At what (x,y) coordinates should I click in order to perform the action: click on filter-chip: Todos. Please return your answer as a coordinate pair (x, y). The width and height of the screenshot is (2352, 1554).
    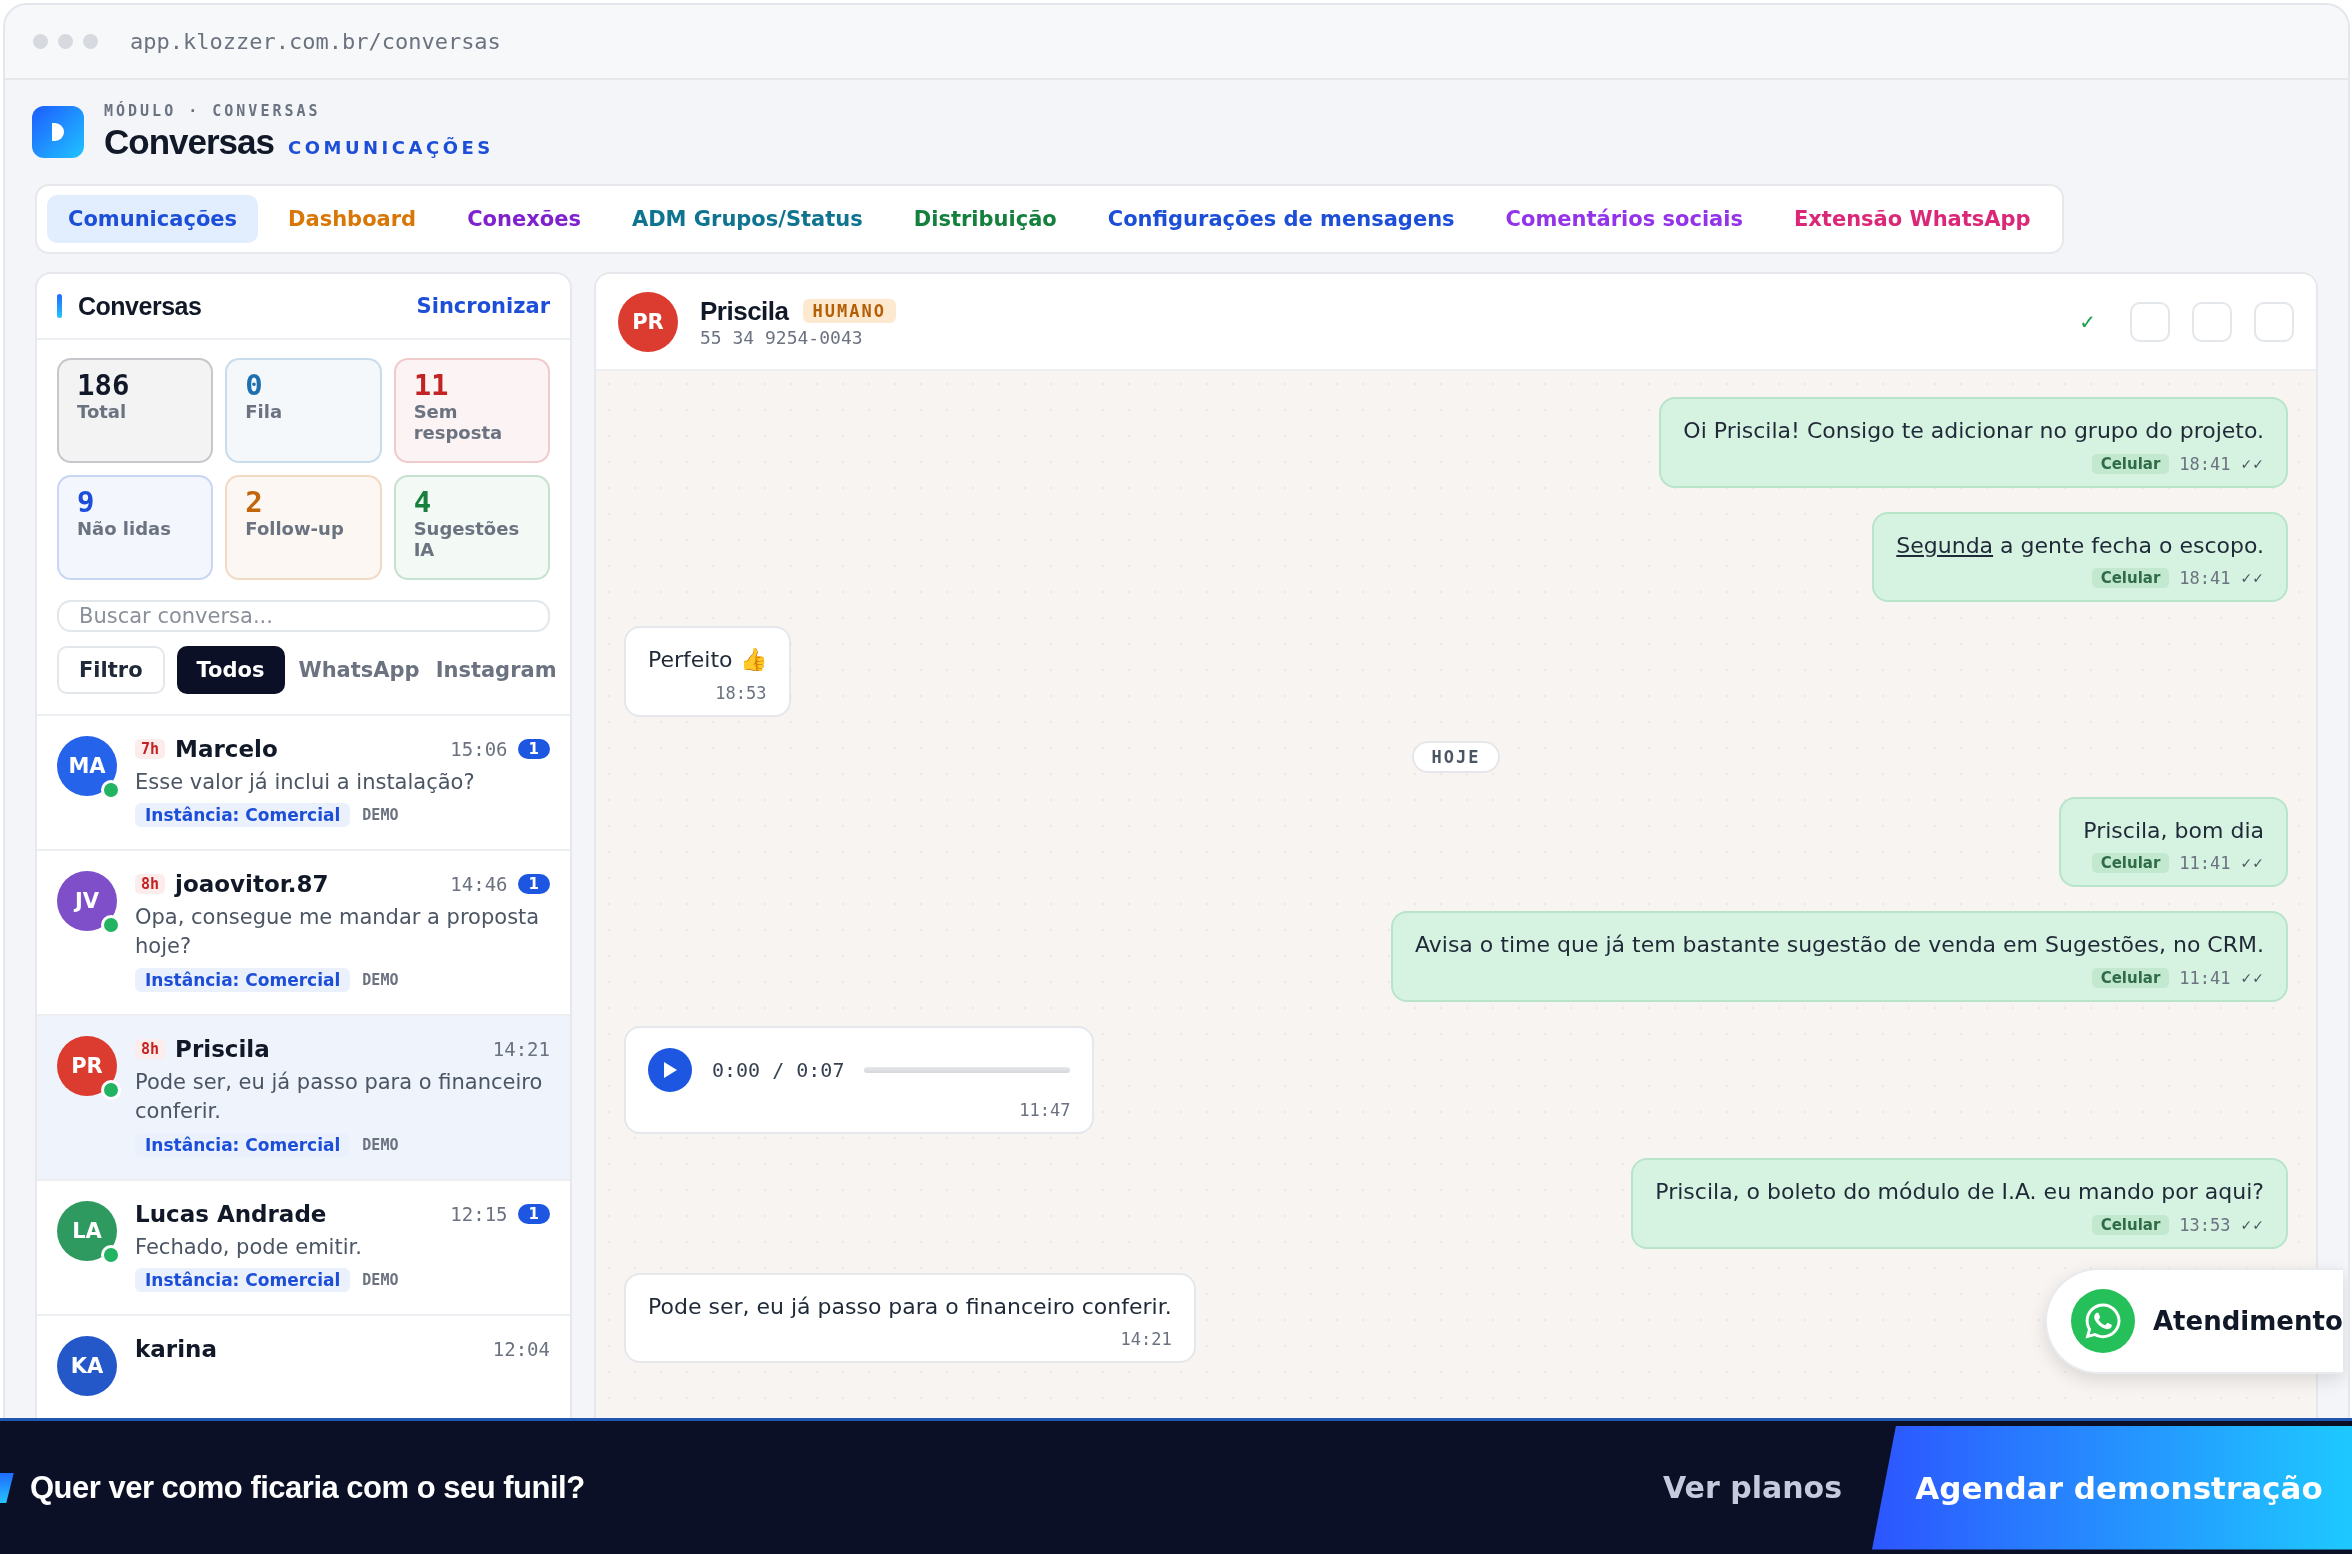
    Looking at the image, I should click on (230, 669).